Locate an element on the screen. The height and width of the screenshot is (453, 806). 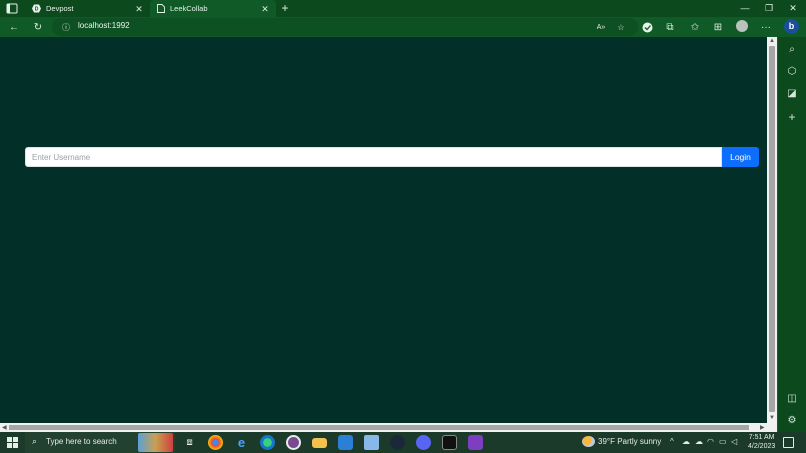
address-bar: ⓘ localhost:1992 A» ☆ is located at coordinates (345, 27).